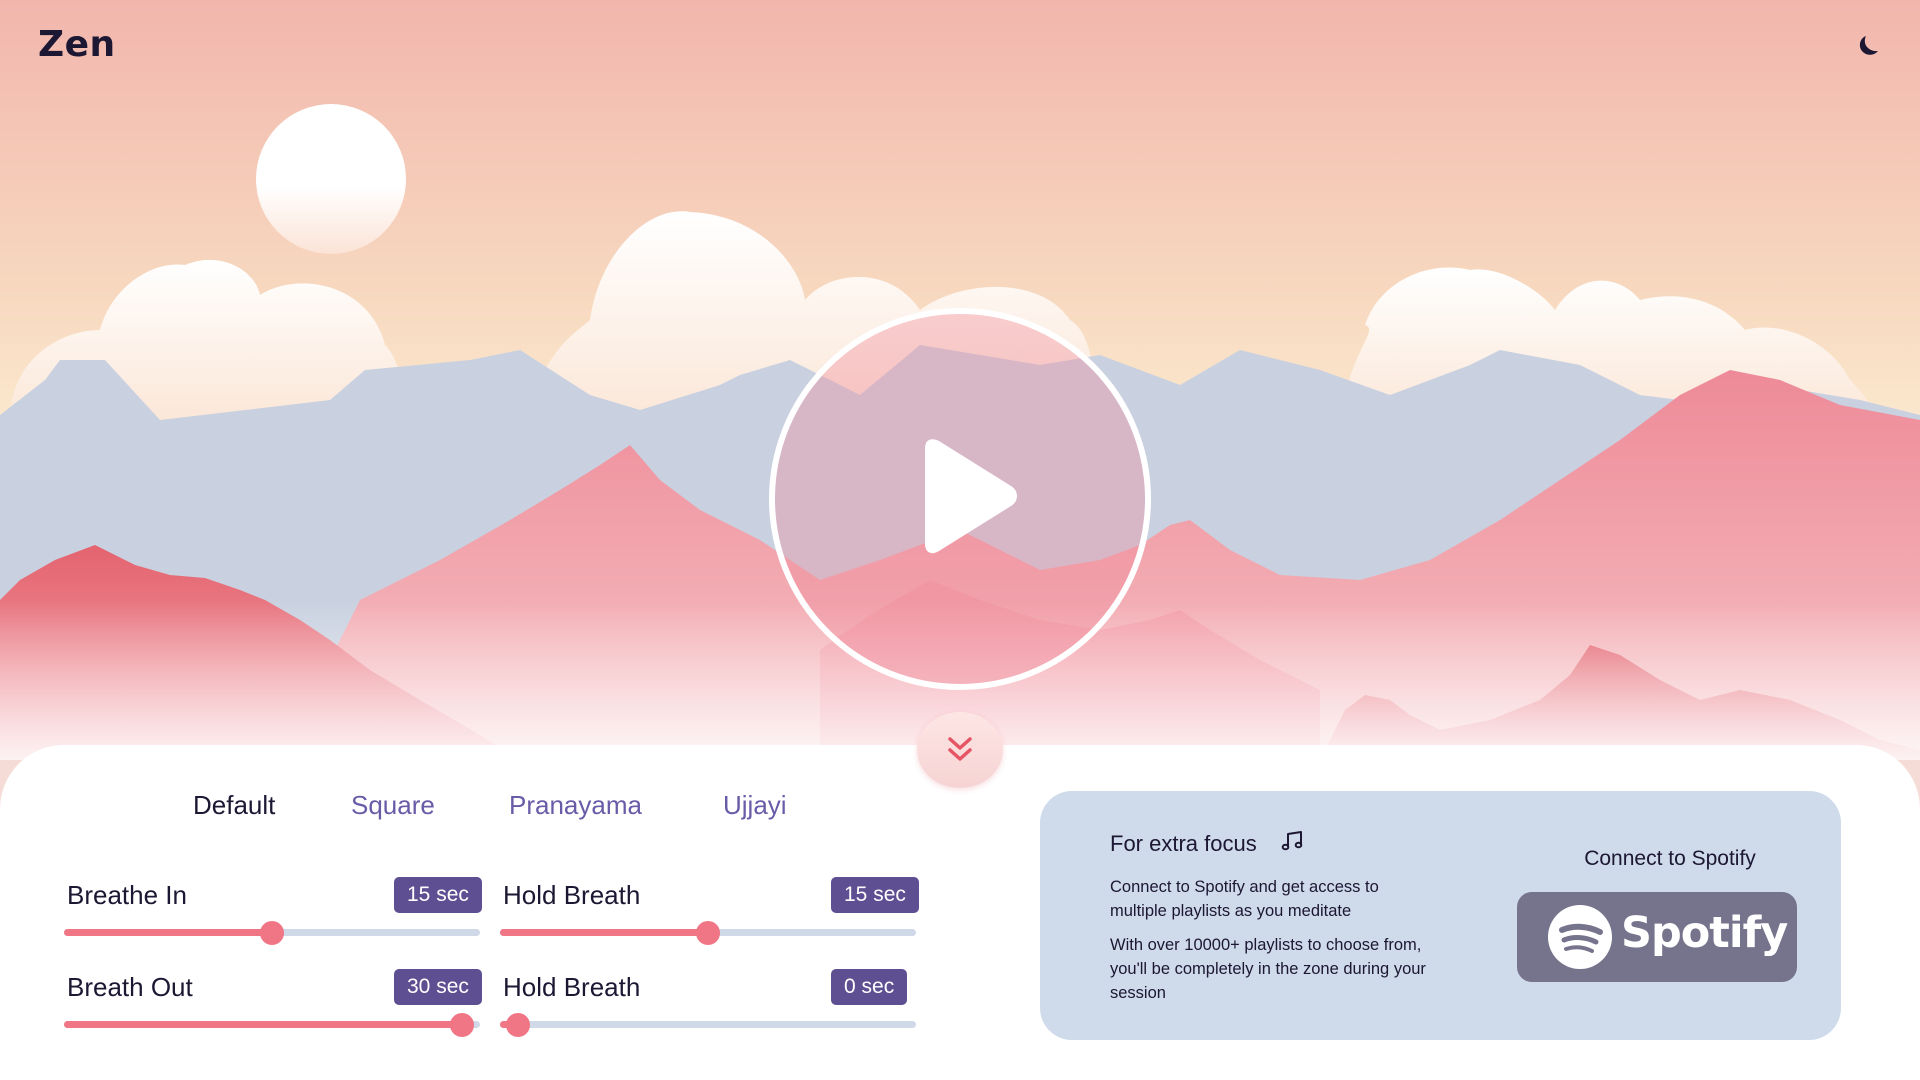 This screenshot has height=1080, width=1920. I want to click on spotify-card-title: For extra focus, so click(1183, 843).